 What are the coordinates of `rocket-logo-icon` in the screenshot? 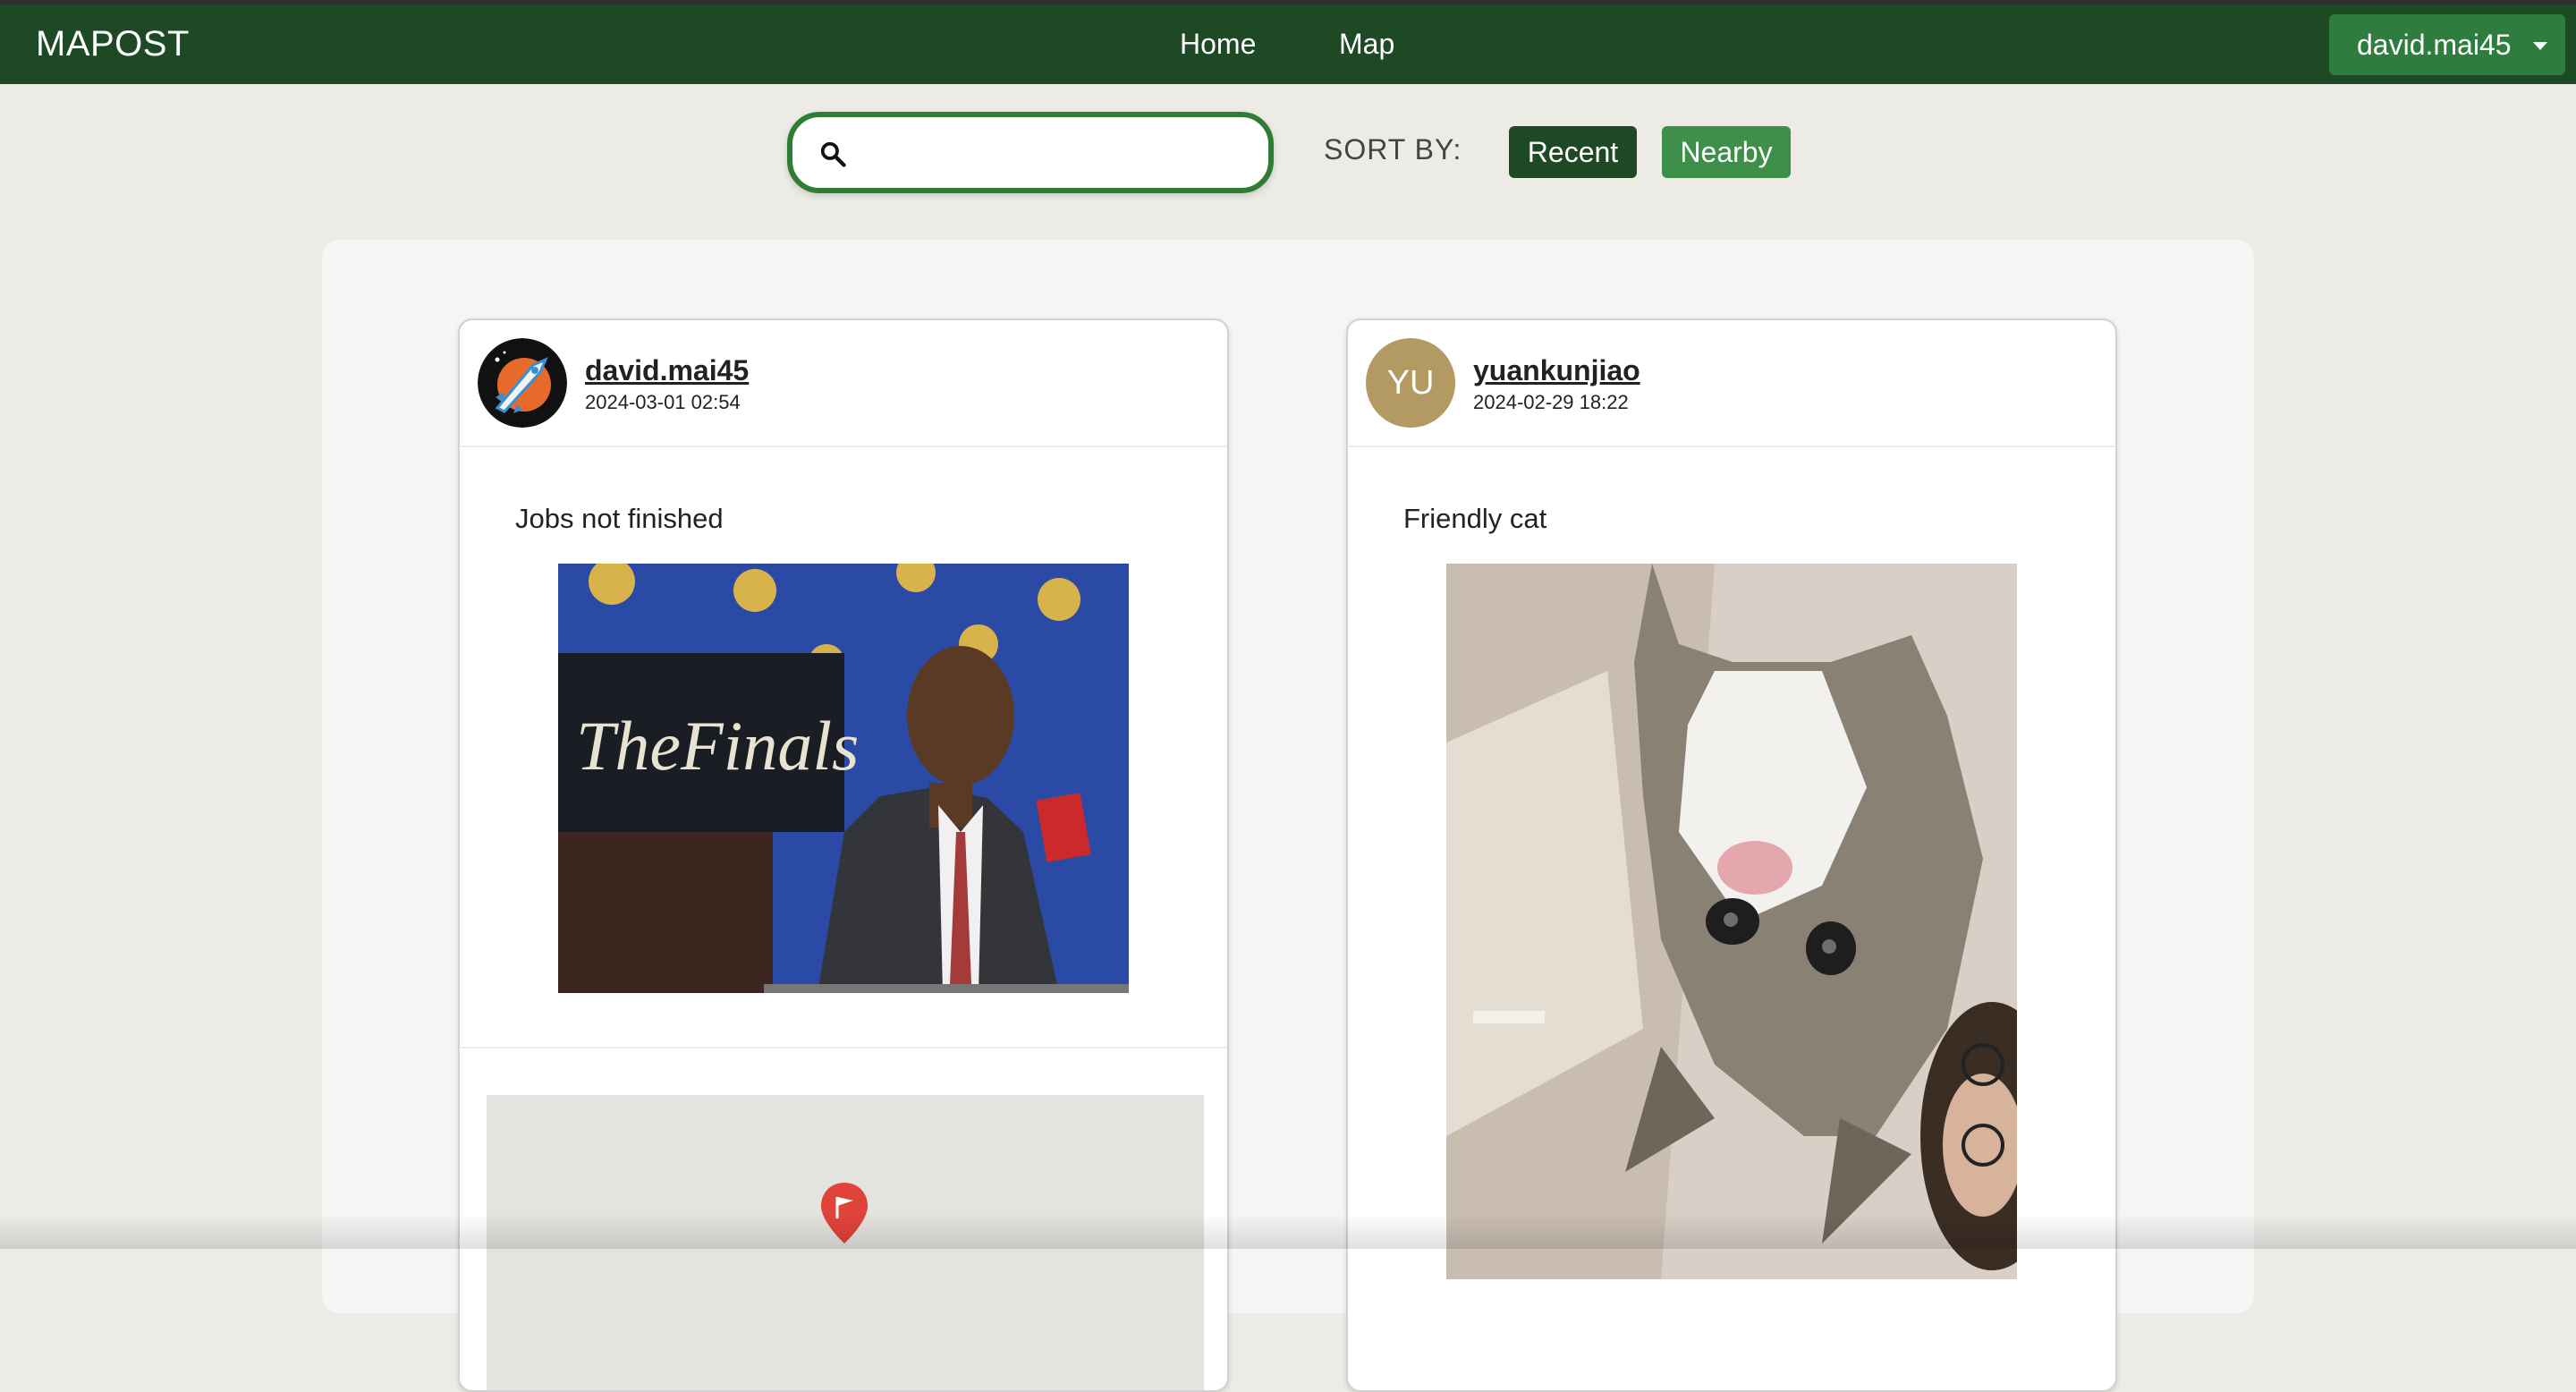 It's located at (522, 383).